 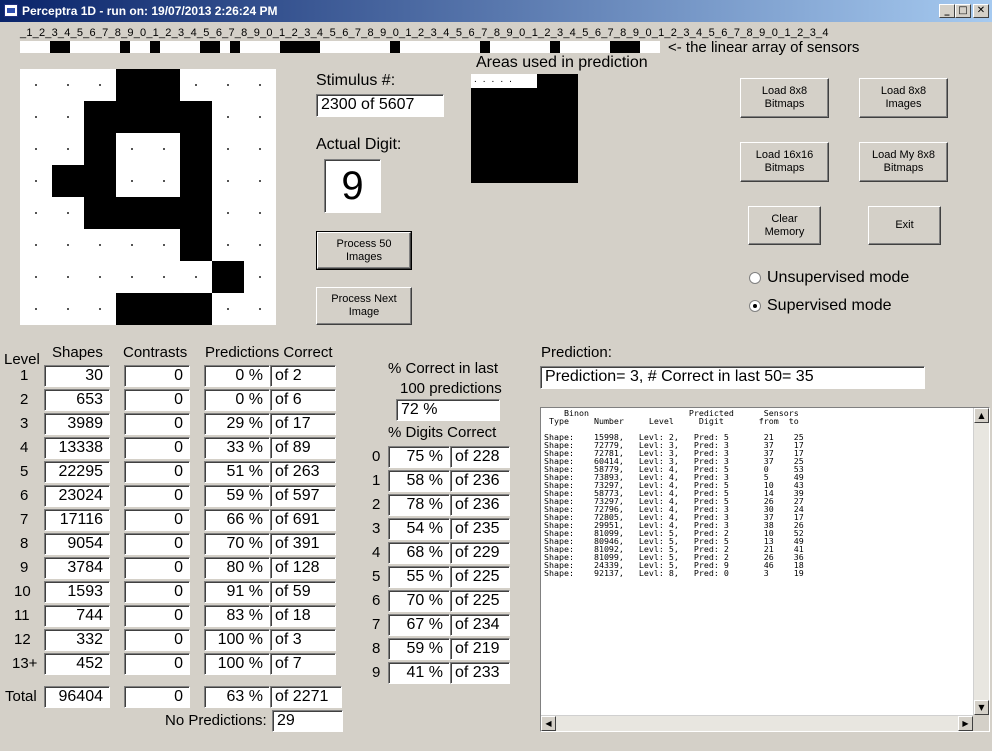 What do you see at coordinates (77, 424) in the screenshot?
I see `shapes-field: 3989` at bounding box center [77, 424].